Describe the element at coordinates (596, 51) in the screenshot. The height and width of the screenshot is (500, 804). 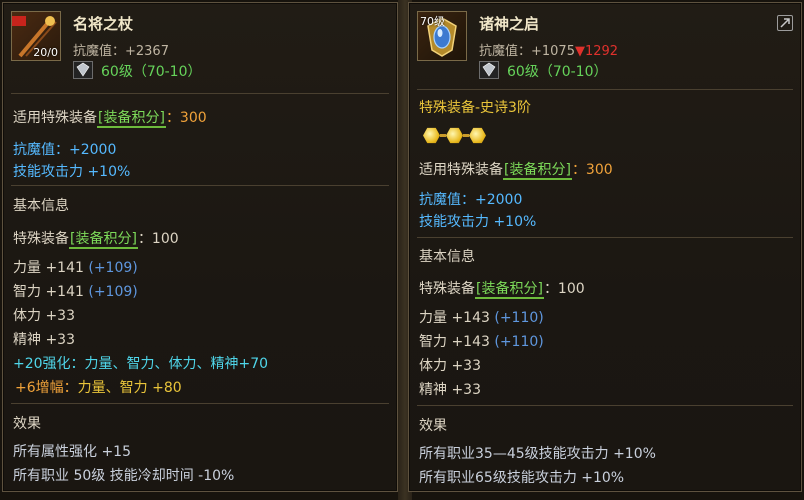
I see `magic-diff: ▼1292` at that location.